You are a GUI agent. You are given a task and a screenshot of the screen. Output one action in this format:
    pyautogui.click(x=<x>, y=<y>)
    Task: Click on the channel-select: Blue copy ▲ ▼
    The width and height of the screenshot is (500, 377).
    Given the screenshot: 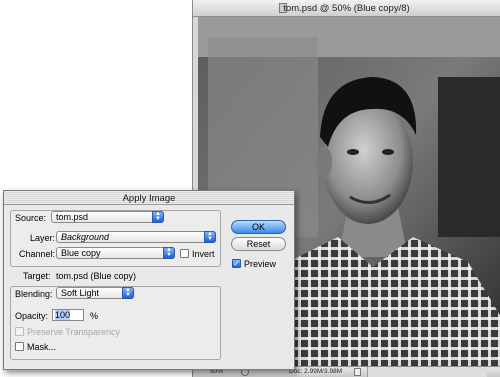 What is the action you would take?
    pyautogui.click(x=115, y=253)
    